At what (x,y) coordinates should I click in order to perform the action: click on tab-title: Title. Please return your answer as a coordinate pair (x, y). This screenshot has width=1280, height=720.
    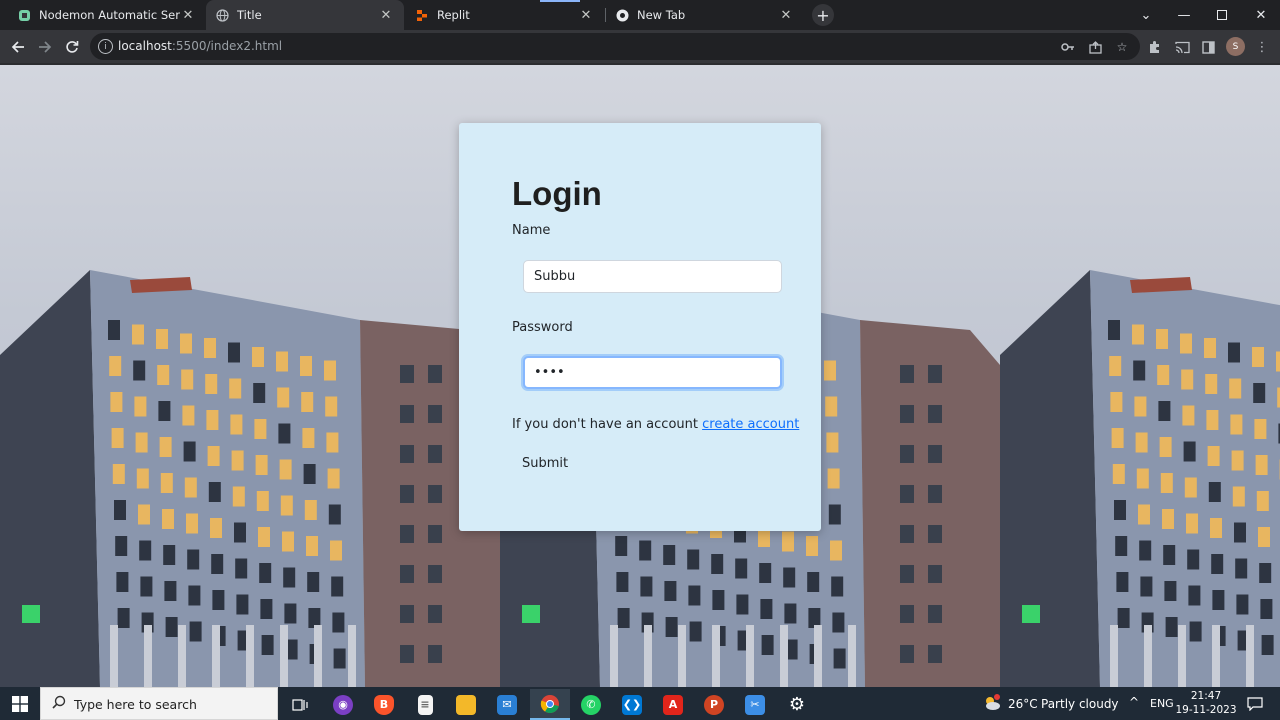
    Looking at the image, I should click on (249, 15).